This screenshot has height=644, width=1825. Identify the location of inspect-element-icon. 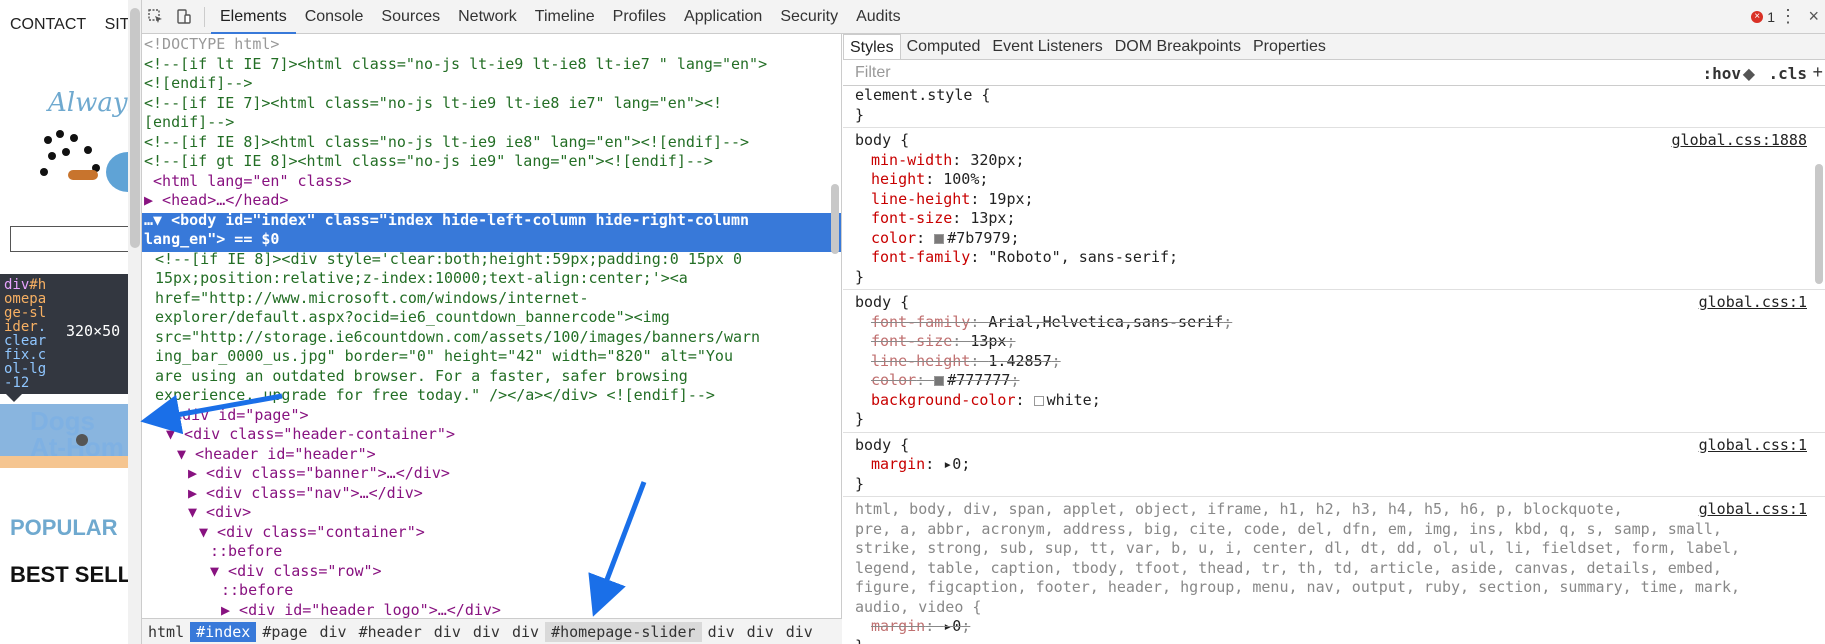
(156, 17).